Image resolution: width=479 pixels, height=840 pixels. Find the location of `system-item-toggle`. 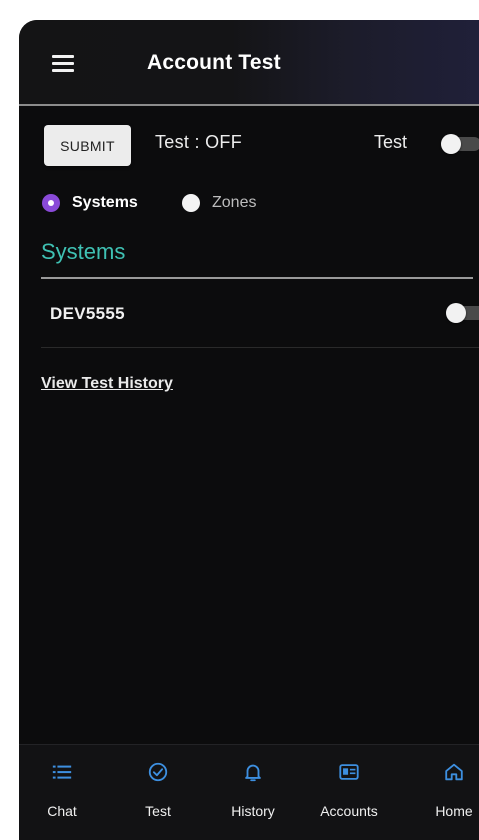

system-item-toggle is located at coordinates (462, 313).